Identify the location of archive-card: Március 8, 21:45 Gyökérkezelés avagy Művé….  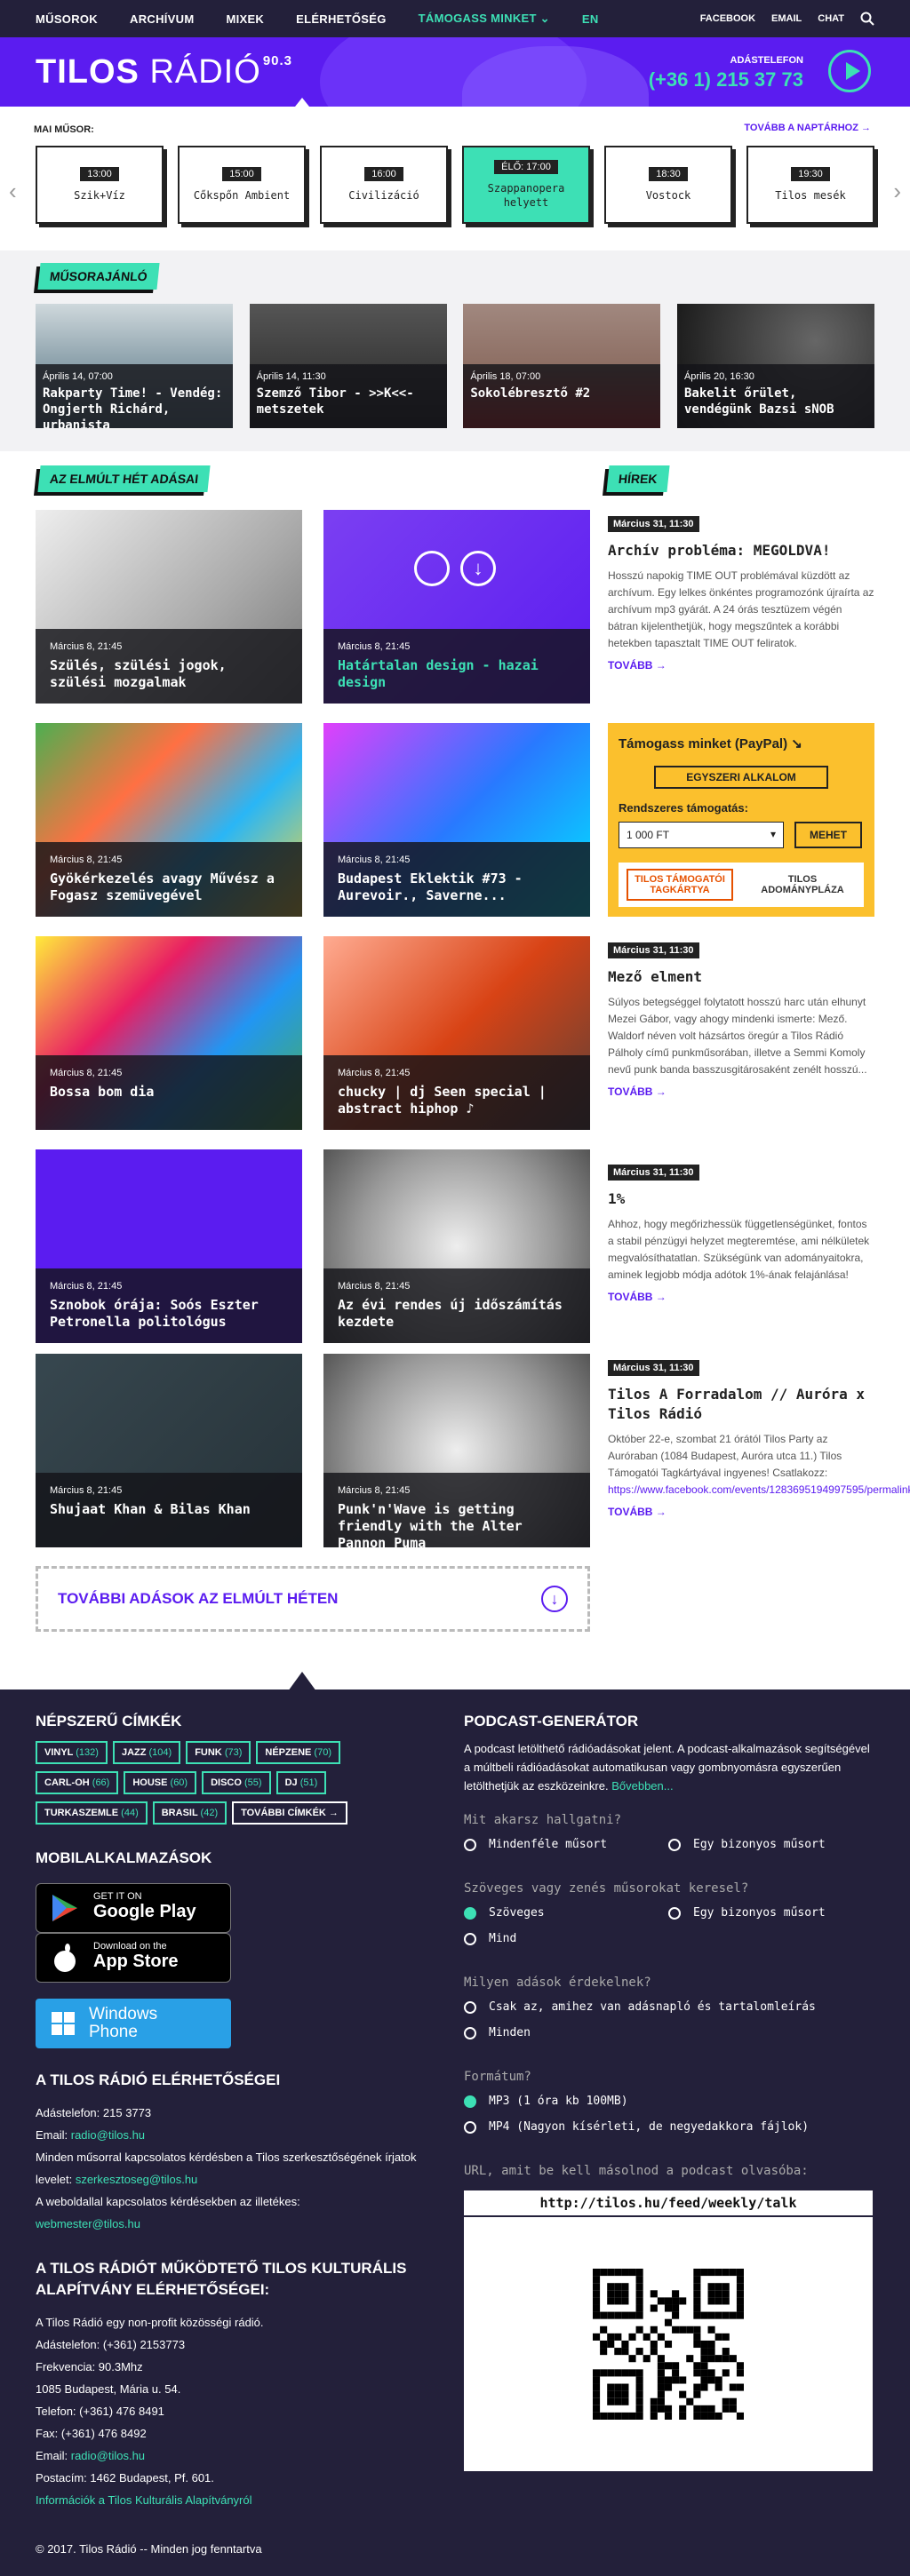
(169, 820).